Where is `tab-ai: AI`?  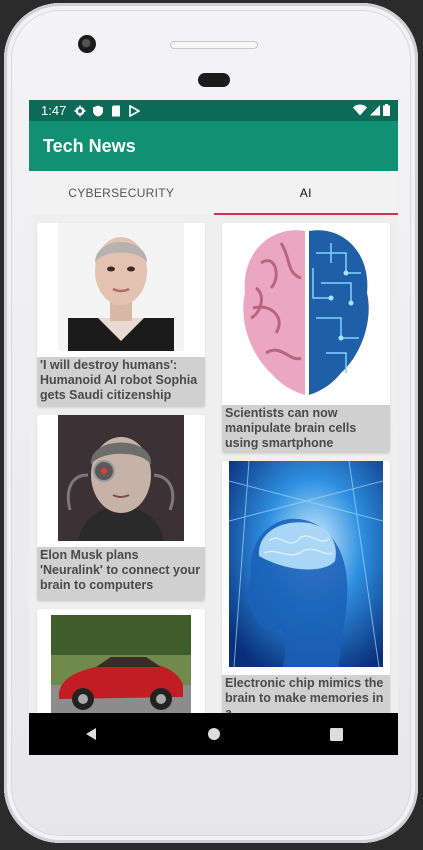 tab-ai: AI is located at coordinates (306, 193).